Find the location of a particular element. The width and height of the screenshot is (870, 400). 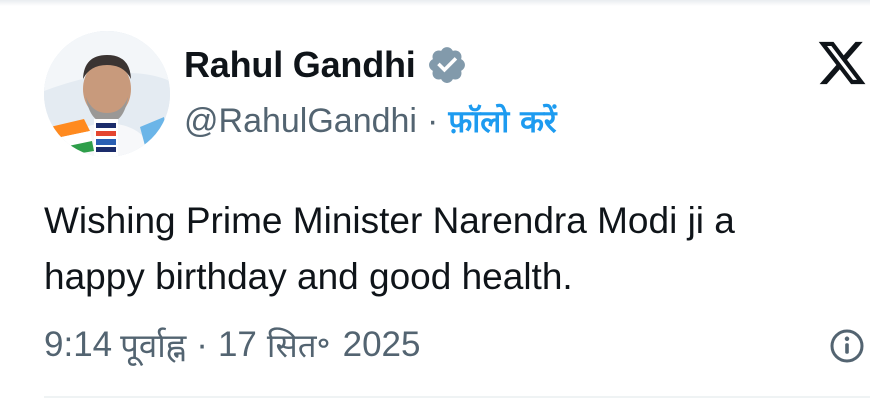

avatar-image is located at coordinates (107, 94).